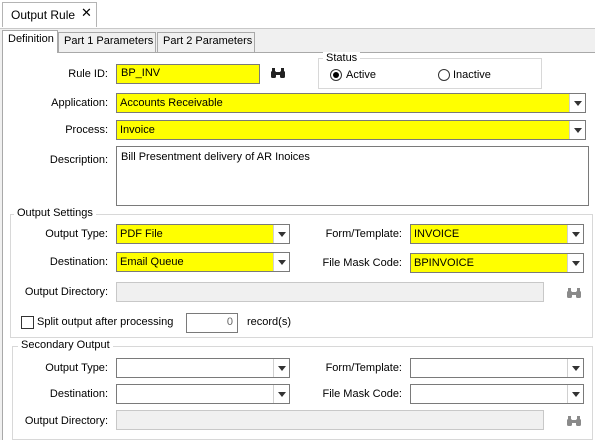 The height and width of the screenshot is (440, 595). What do you see at coordinates (497, 368) in the screenshot?
I see `secondary-form-template-select` at bounding box center [497, 368].